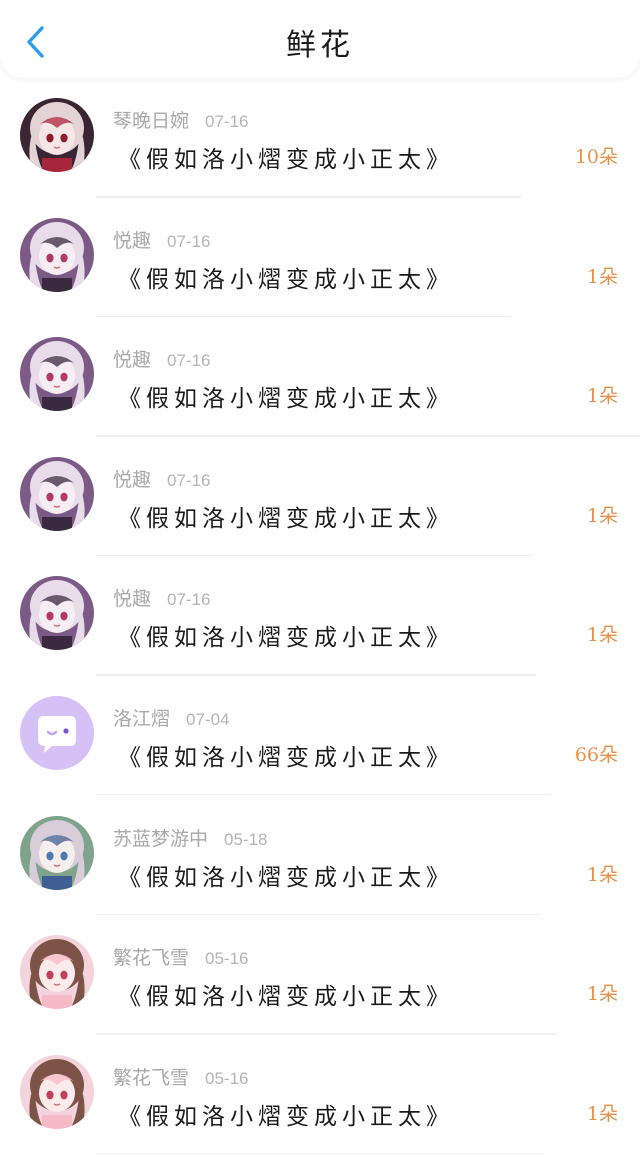 This screenshot has height=1156, width=640. I want to click on page-title: 鲜花, so click(320, 45).